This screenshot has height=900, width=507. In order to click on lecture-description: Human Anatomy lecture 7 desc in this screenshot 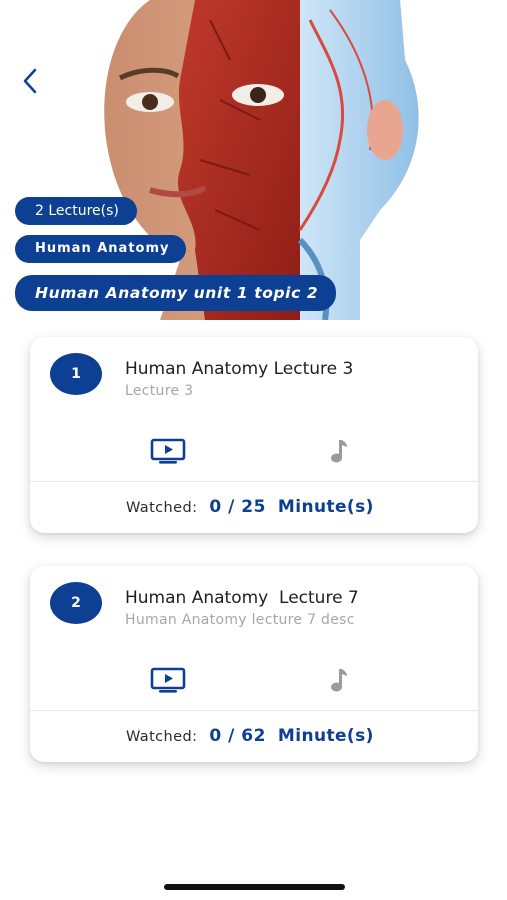, I will do `click(240, 620)`.